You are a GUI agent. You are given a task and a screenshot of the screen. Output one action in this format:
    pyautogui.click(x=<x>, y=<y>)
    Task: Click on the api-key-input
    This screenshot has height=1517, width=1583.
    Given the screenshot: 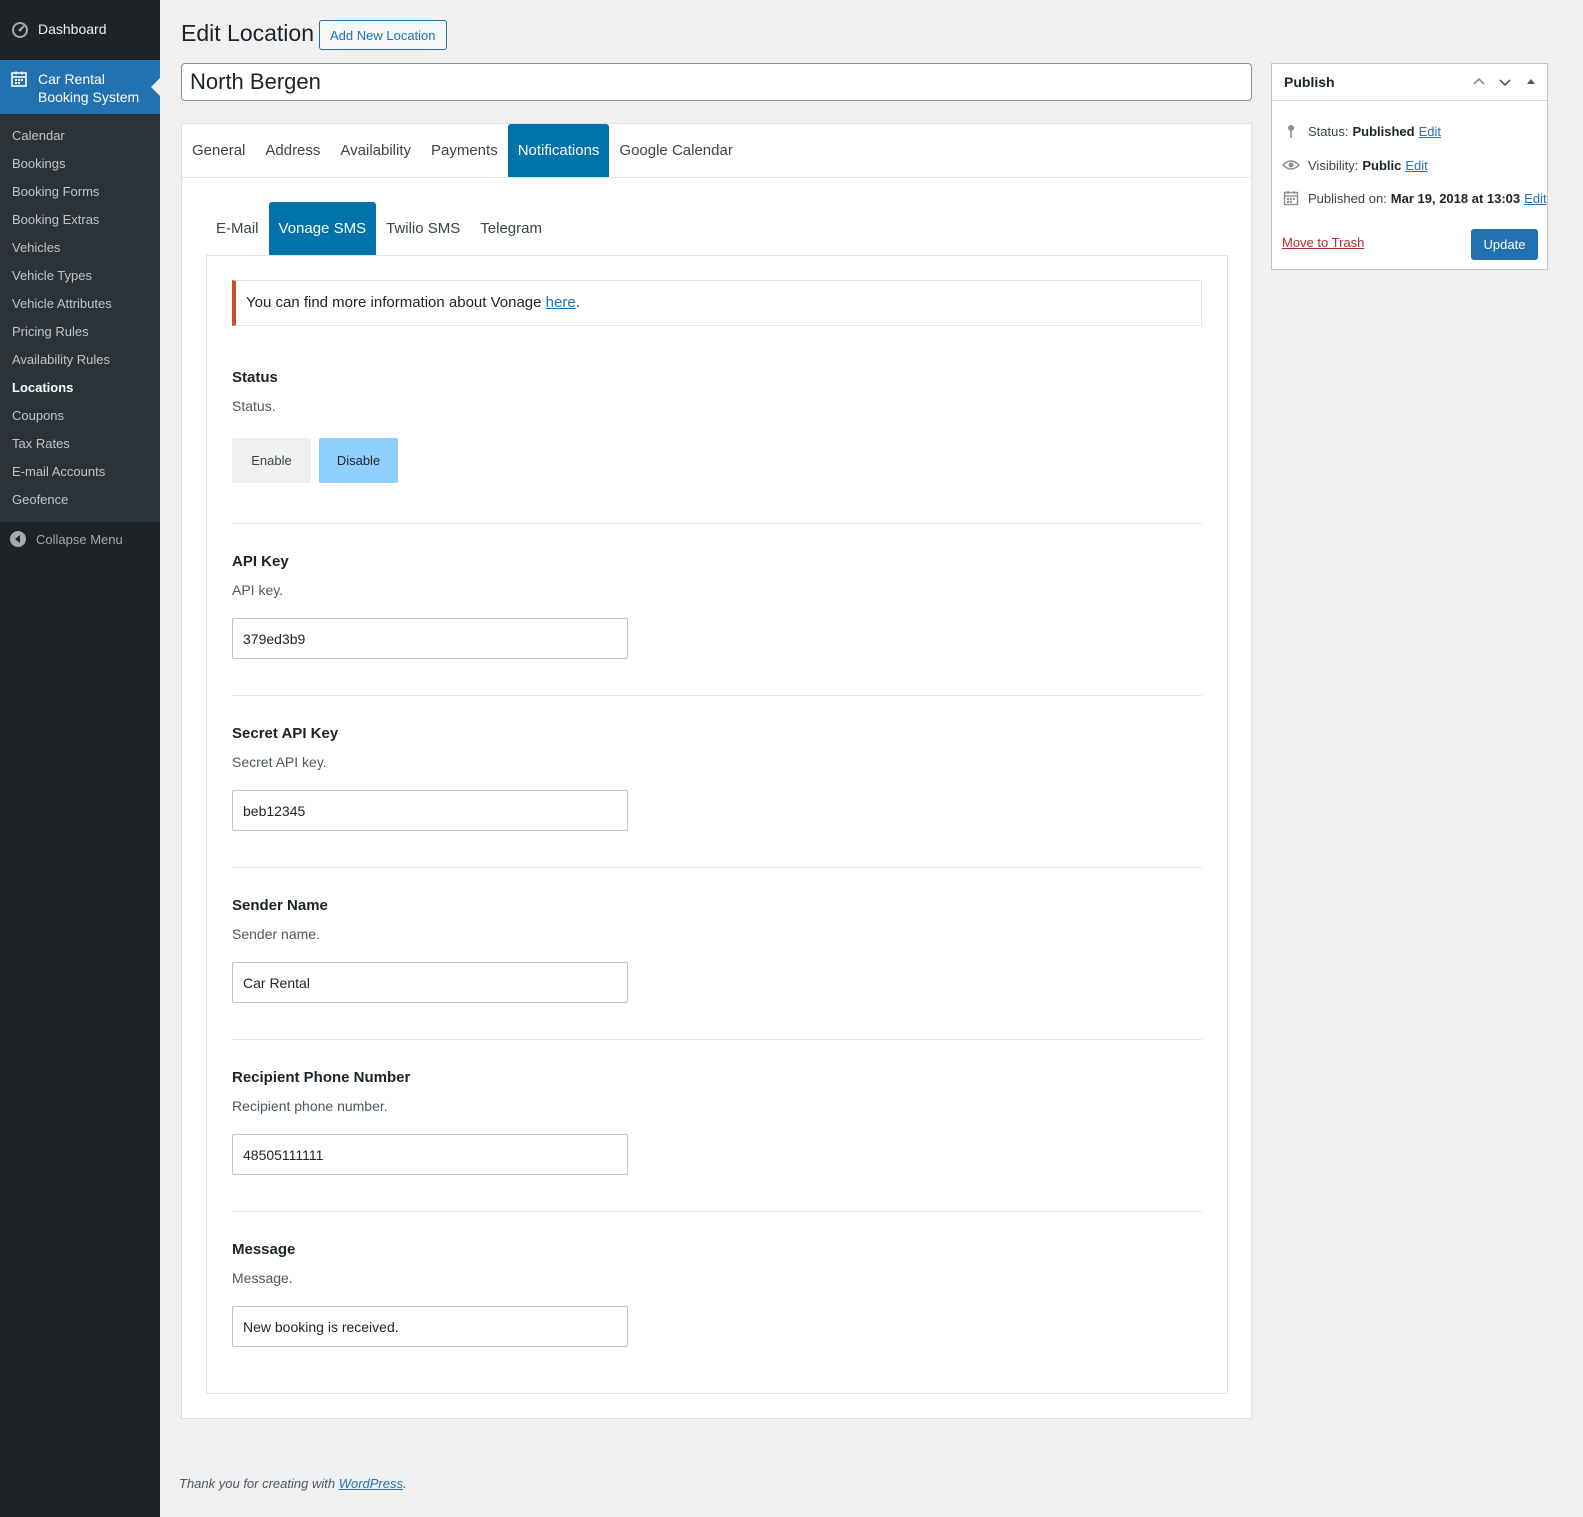 What is the action you would take?
    pyautogui.click(x=430, y=638)
    